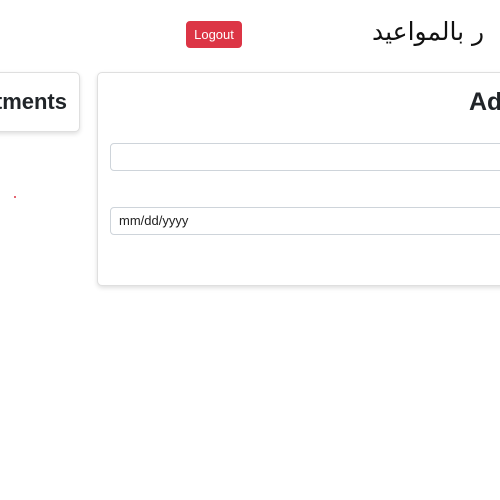  Describe the element at coordinates (214, 34) in the screenshot. I see `logout-button: Logout` at that location.